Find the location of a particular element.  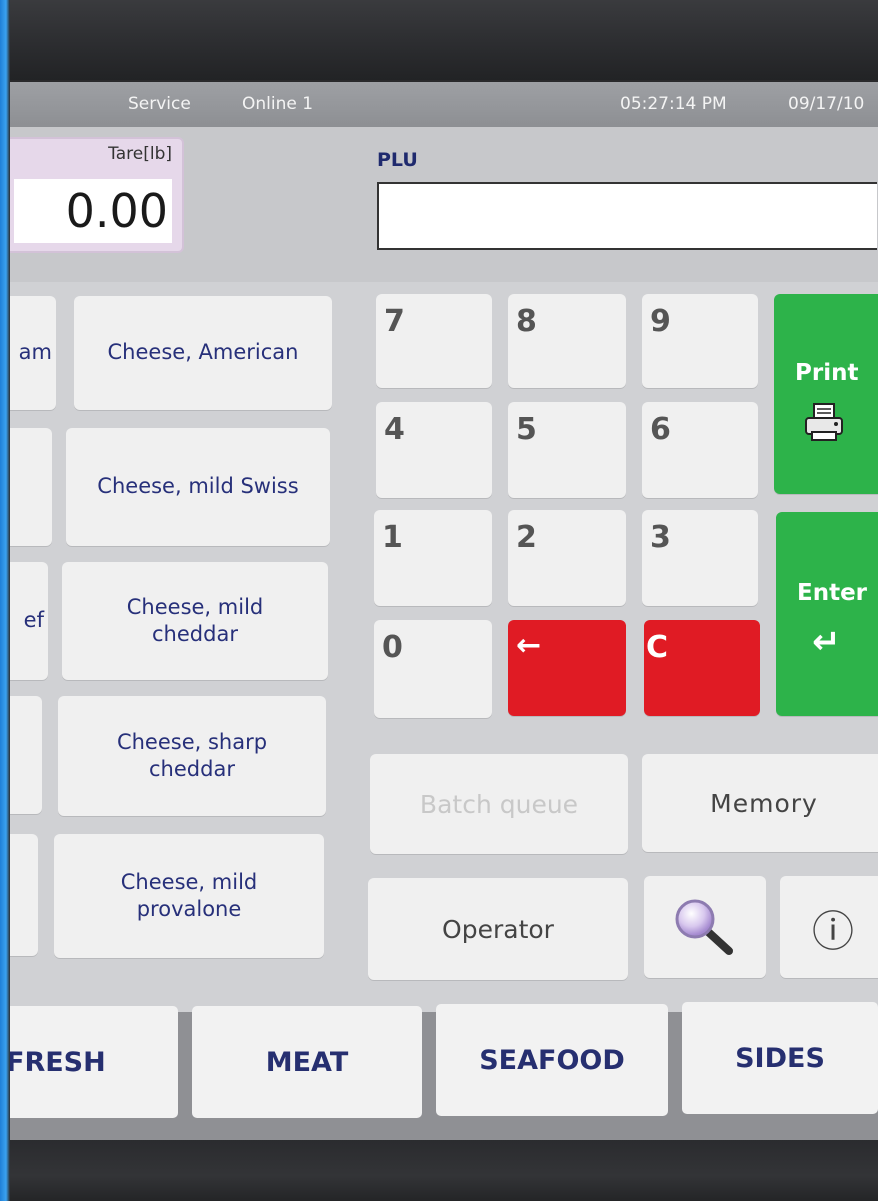

tab-label: SIDES is located at coordinates (780, 1058).